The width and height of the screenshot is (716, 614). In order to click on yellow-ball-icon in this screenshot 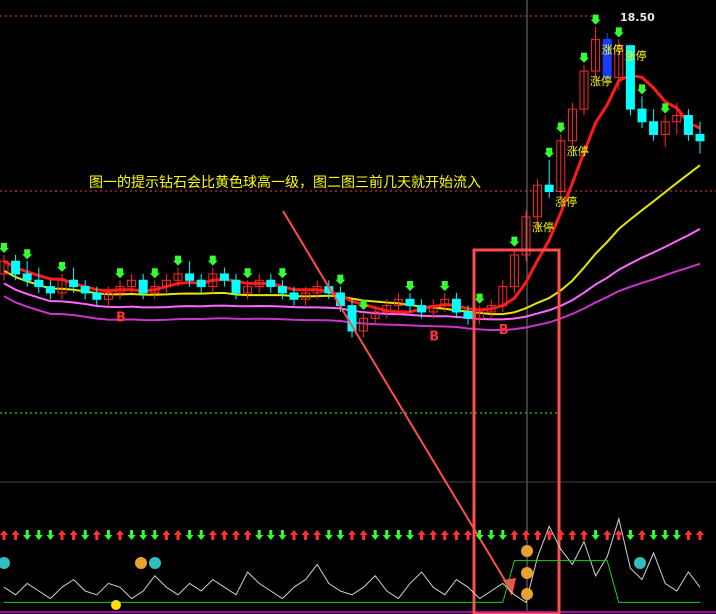, I will do `click(116, 605)`.